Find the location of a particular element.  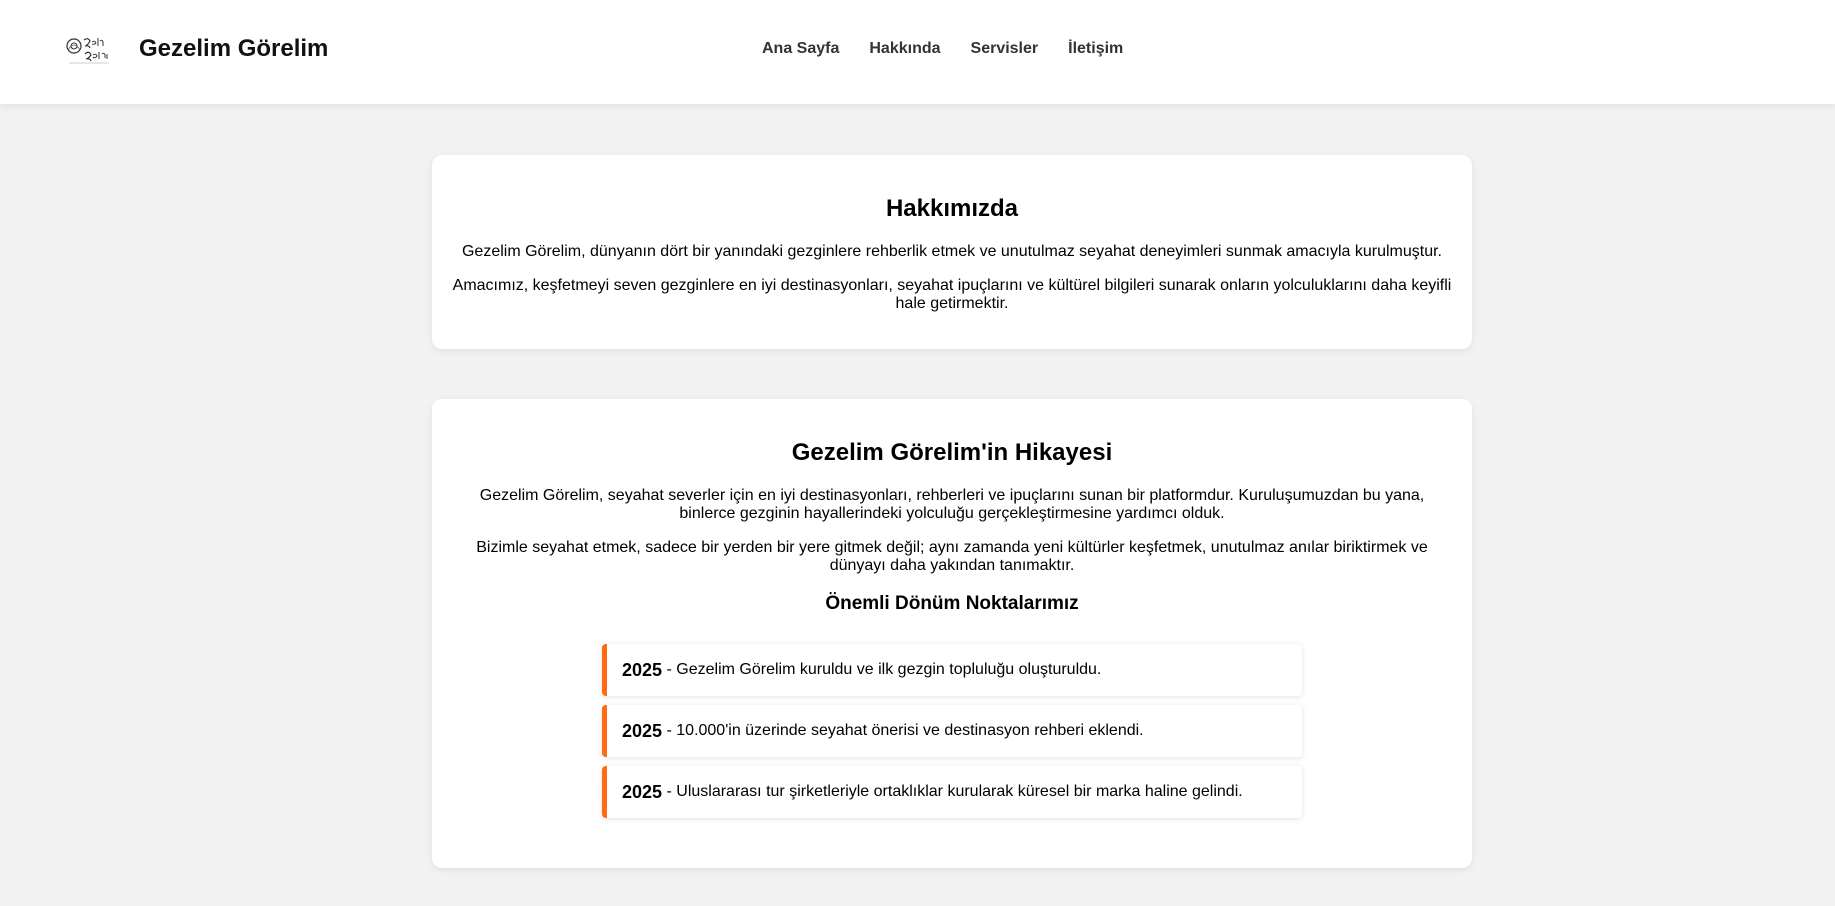

site-title: Gezelim Görelim is located at coordinates (233, 49).